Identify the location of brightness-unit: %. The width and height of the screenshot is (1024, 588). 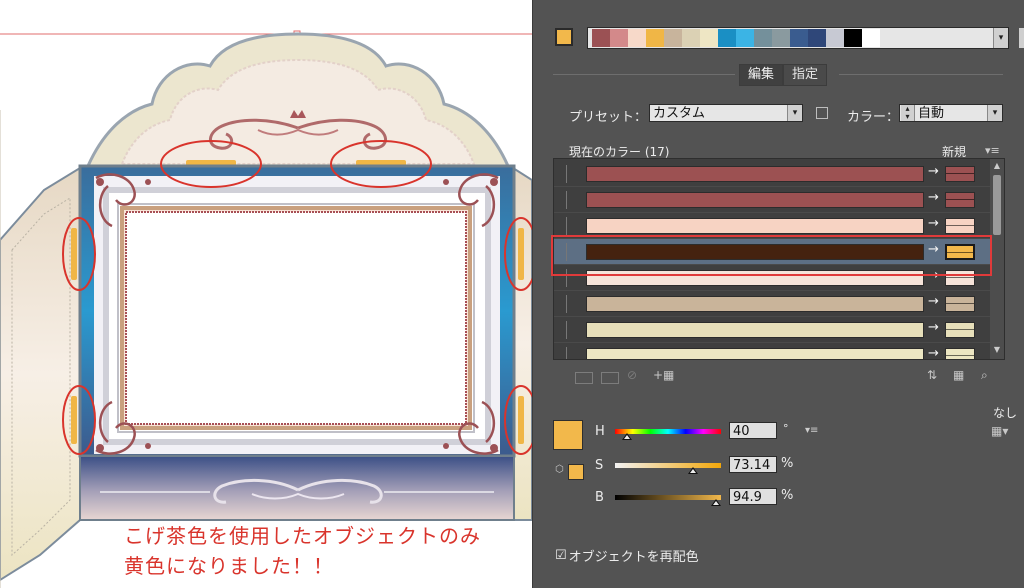
(787, 495).